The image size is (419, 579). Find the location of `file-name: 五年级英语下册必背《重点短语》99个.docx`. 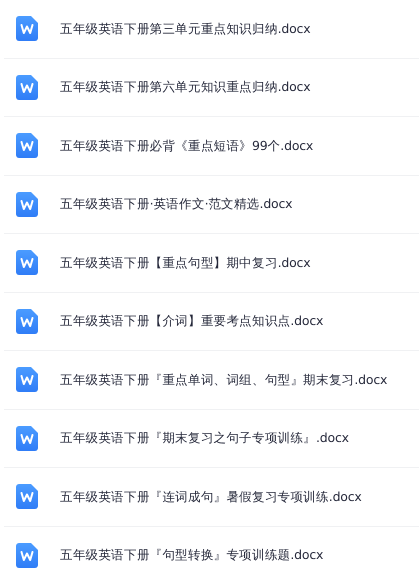

file-name: 五年级英语下册必背《重点短语》99个.docx is located at coordinates (187, 146).